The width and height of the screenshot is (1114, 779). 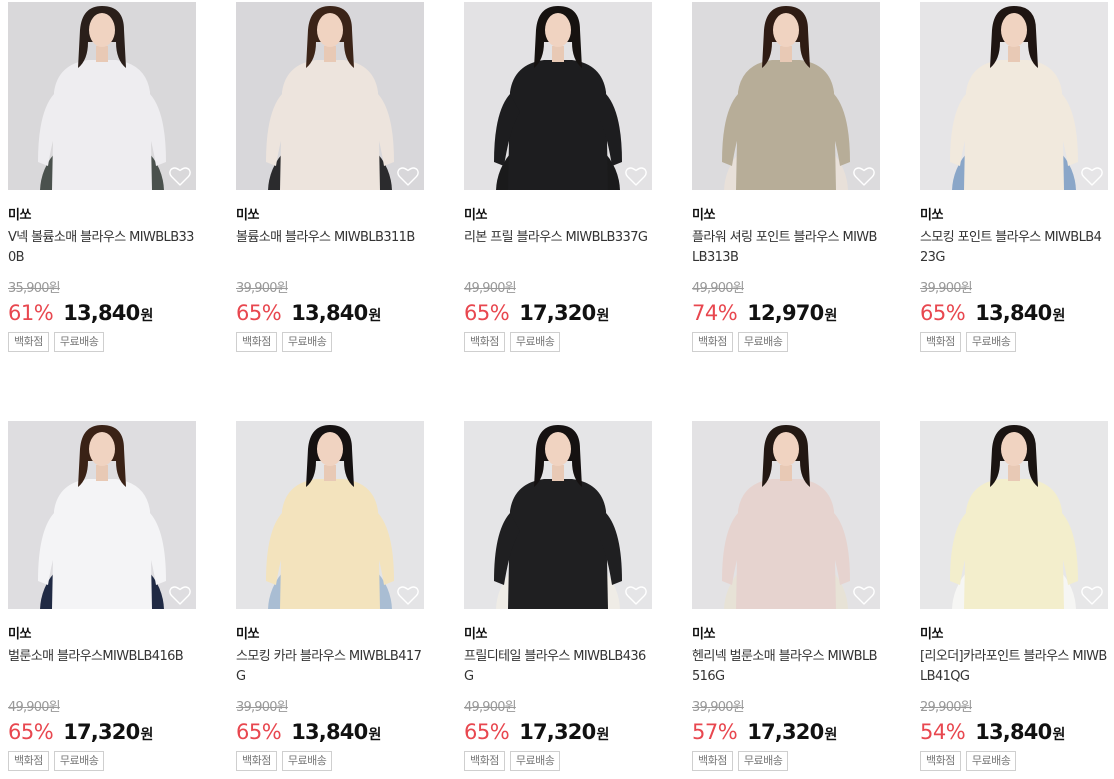 What do you see at coordinates (102, 667) in the screenshot?
I see `product-name: 벌룬소매 블라우스MIWBLB416B` at bounding box center [102, 667].